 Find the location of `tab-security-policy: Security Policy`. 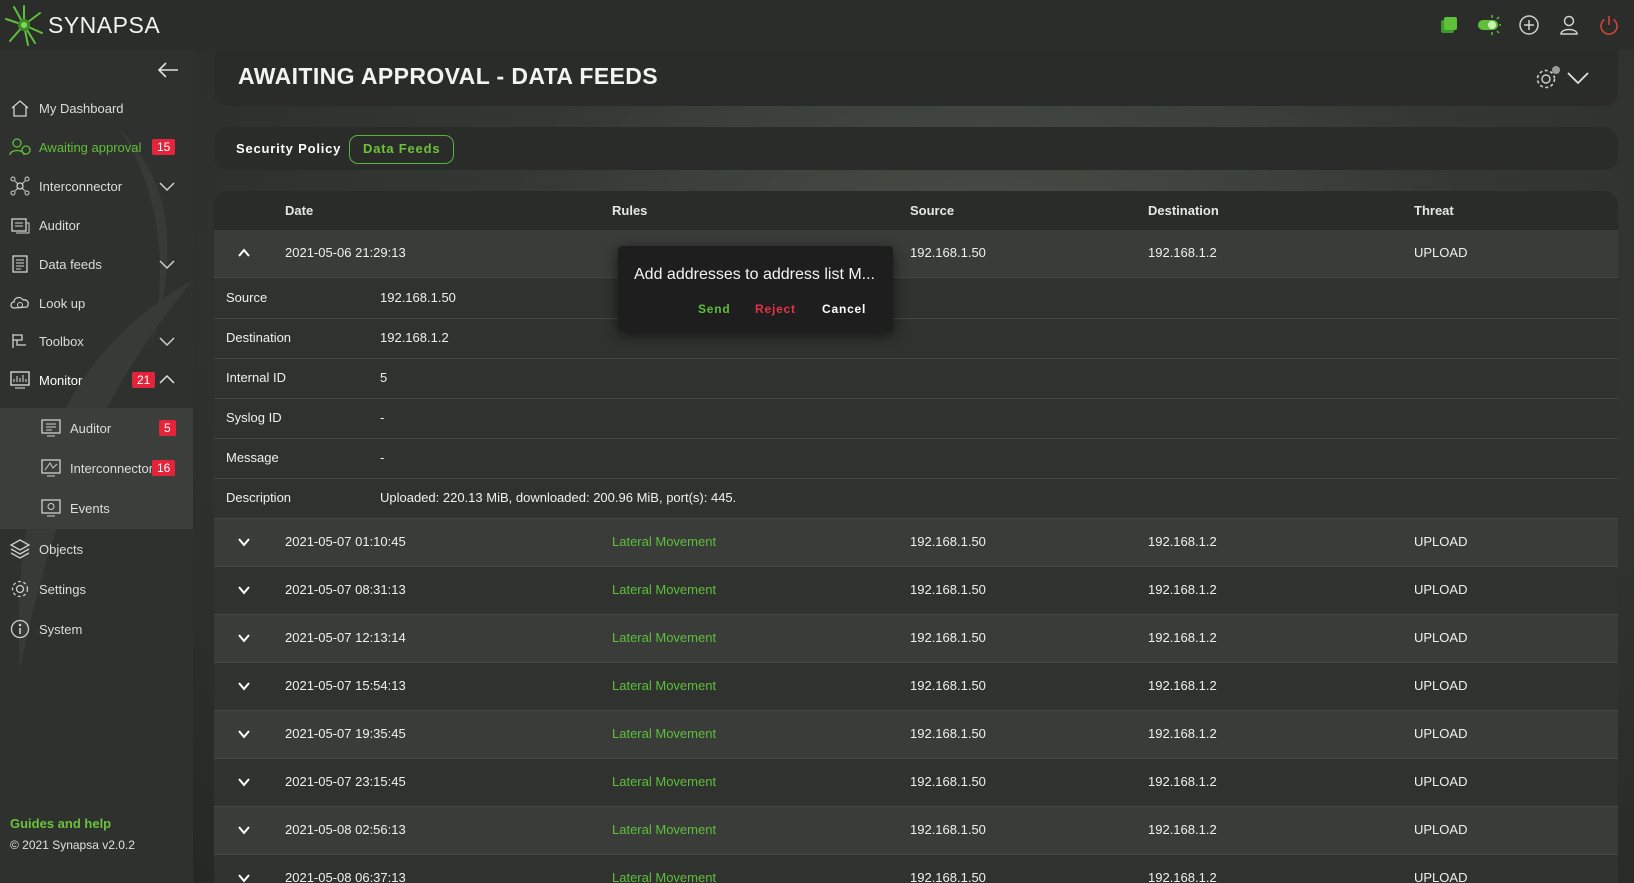

tab-security-policy: Security Policy is located at coordinates (288, 148).